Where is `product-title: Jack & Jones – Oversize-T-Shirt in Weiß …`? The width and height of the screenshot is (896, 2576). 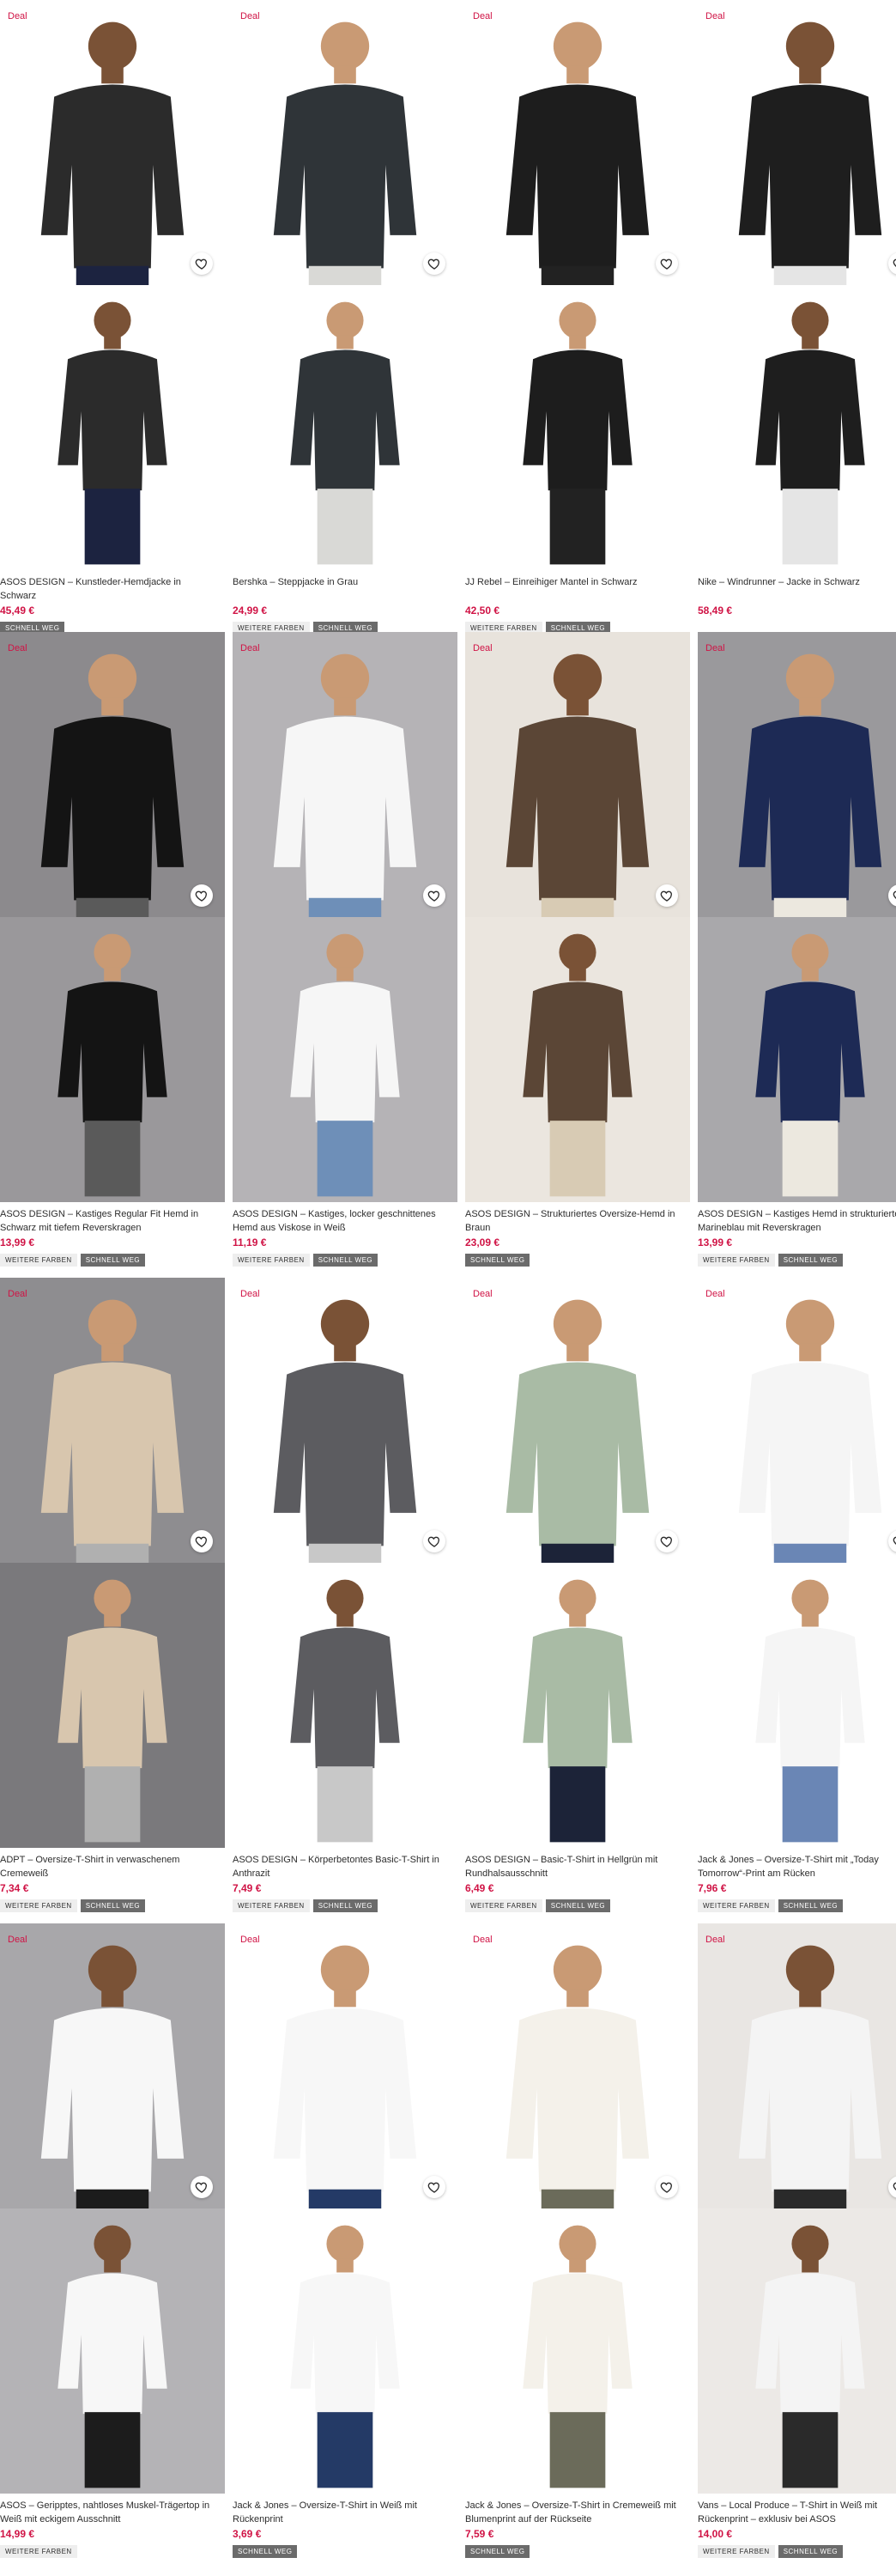 product-title: Jack & Jones – Oversize-T-Shirt in Weiß … is located at coordinates (345, 2513).